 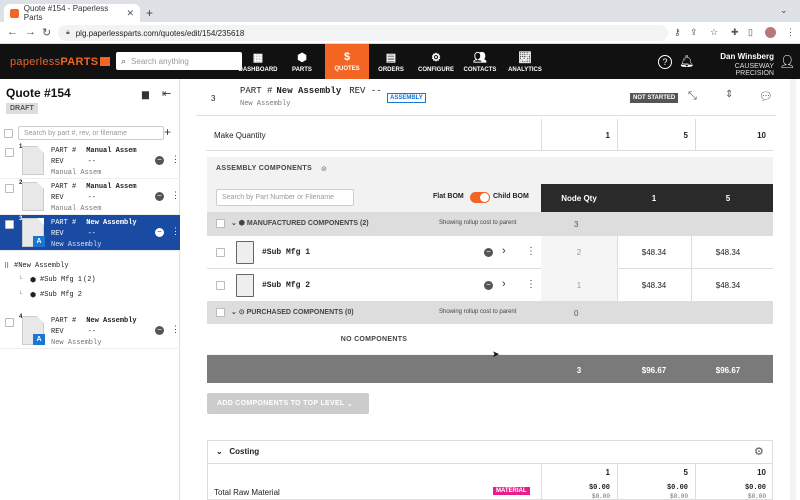 I want to click on rev-line: REV --, so click(x=73, y=332).